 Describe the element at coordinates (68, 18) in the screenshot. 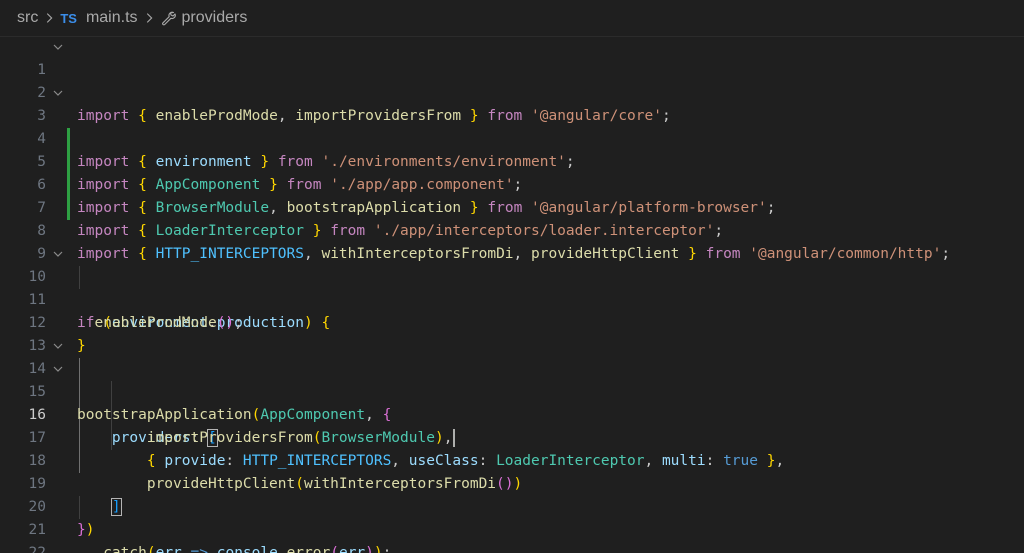

I see `typescript-icon: TS` at that location.